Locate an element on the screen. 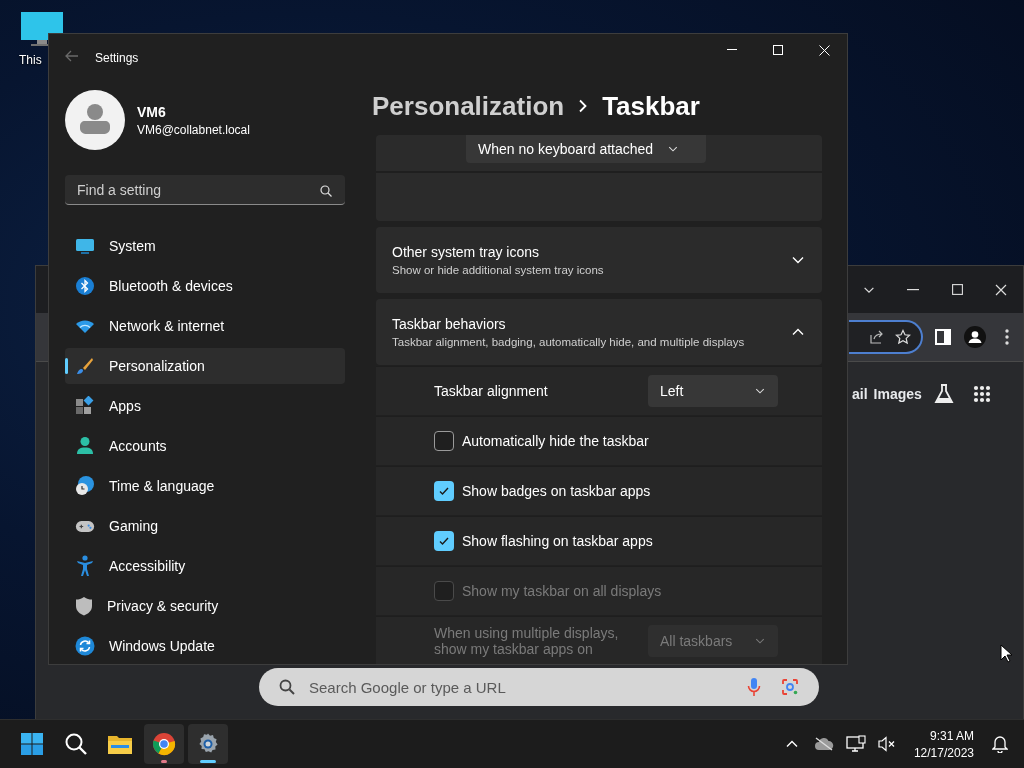 Image resolution: width=1024 pixels, height=768 pixels. search-field: Find a setting is located at coordinates (205, 190).